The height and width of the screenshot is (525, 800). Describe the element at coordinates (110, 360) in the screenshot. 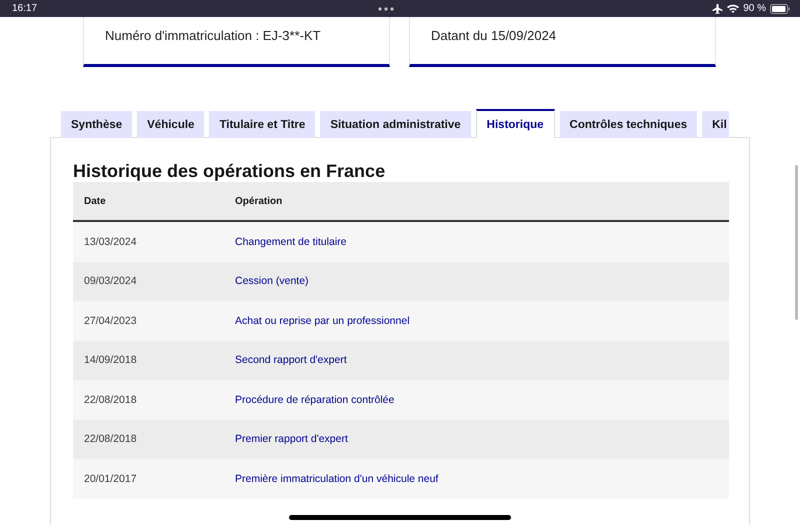

I see `date-cell-text: 14/09/2018` at that location.